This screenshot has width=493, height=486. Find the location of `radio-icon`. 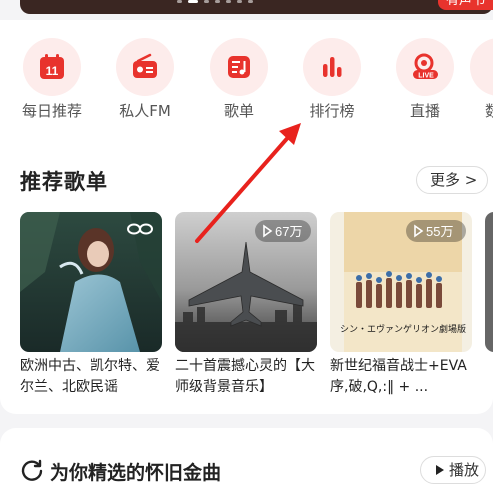

radio-icon is located at coordinates (145, 65).